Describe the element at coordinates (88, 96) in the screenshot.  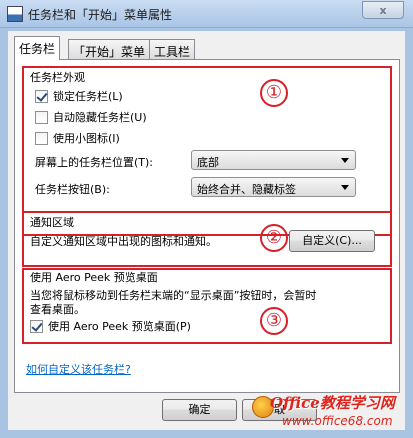
I see `checkbox-label: 锁定任务栏(L)` at that location.